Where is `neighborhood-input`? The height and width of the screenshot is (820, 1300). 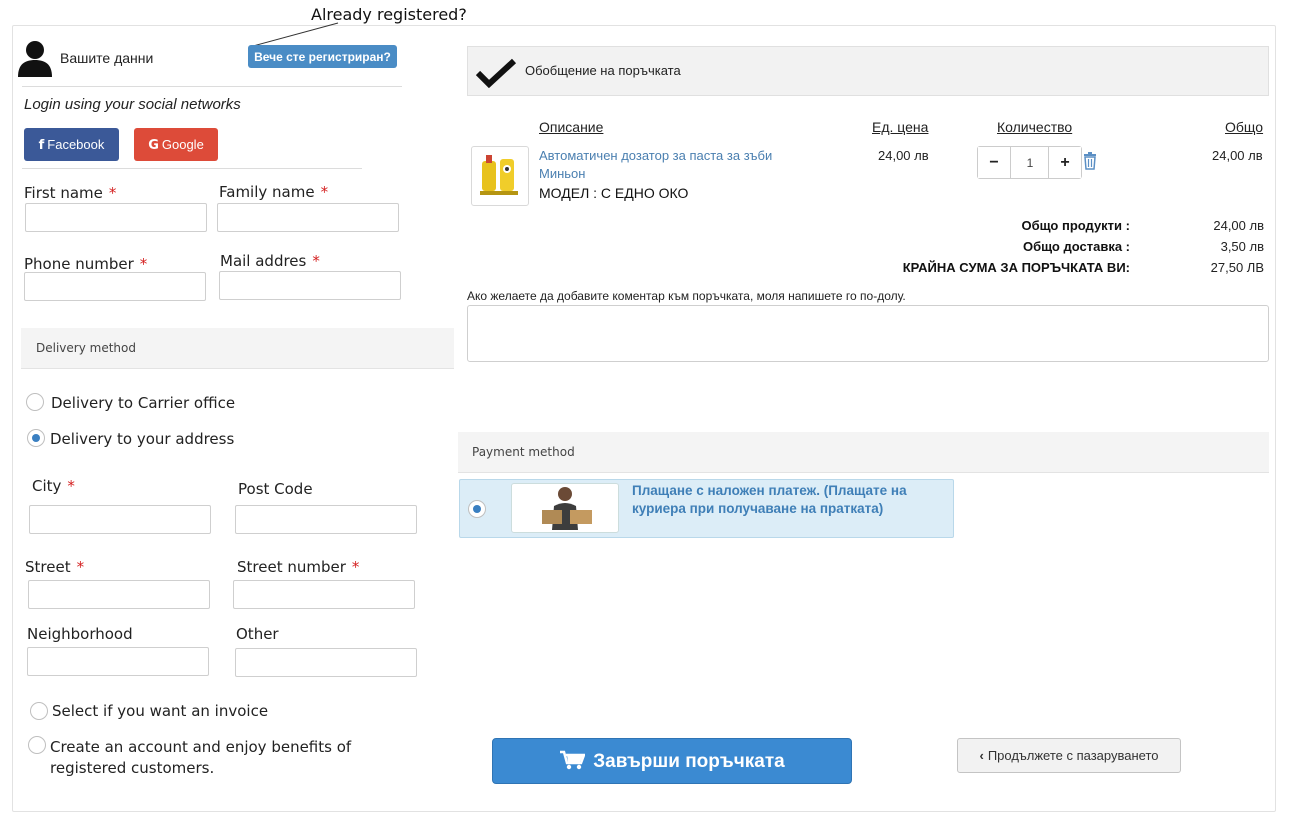
neighborhood-input is located at coordinates (118, 661).